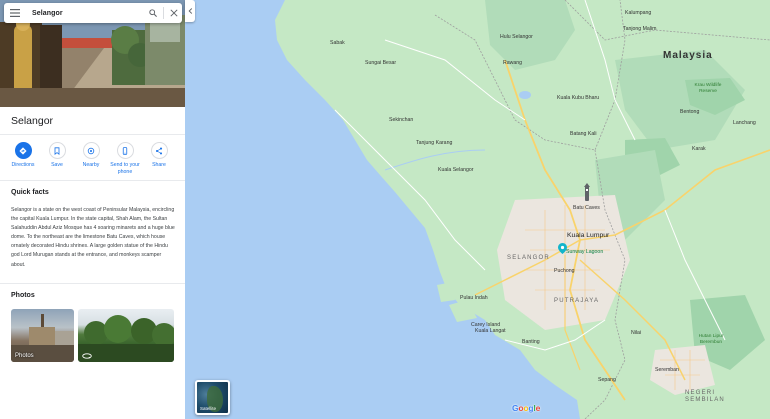 Image resolution: width=770 pixels, height=419 pixels. I want to click on town-label-pulau-indah: Pulau Indah, so click(474, 298).